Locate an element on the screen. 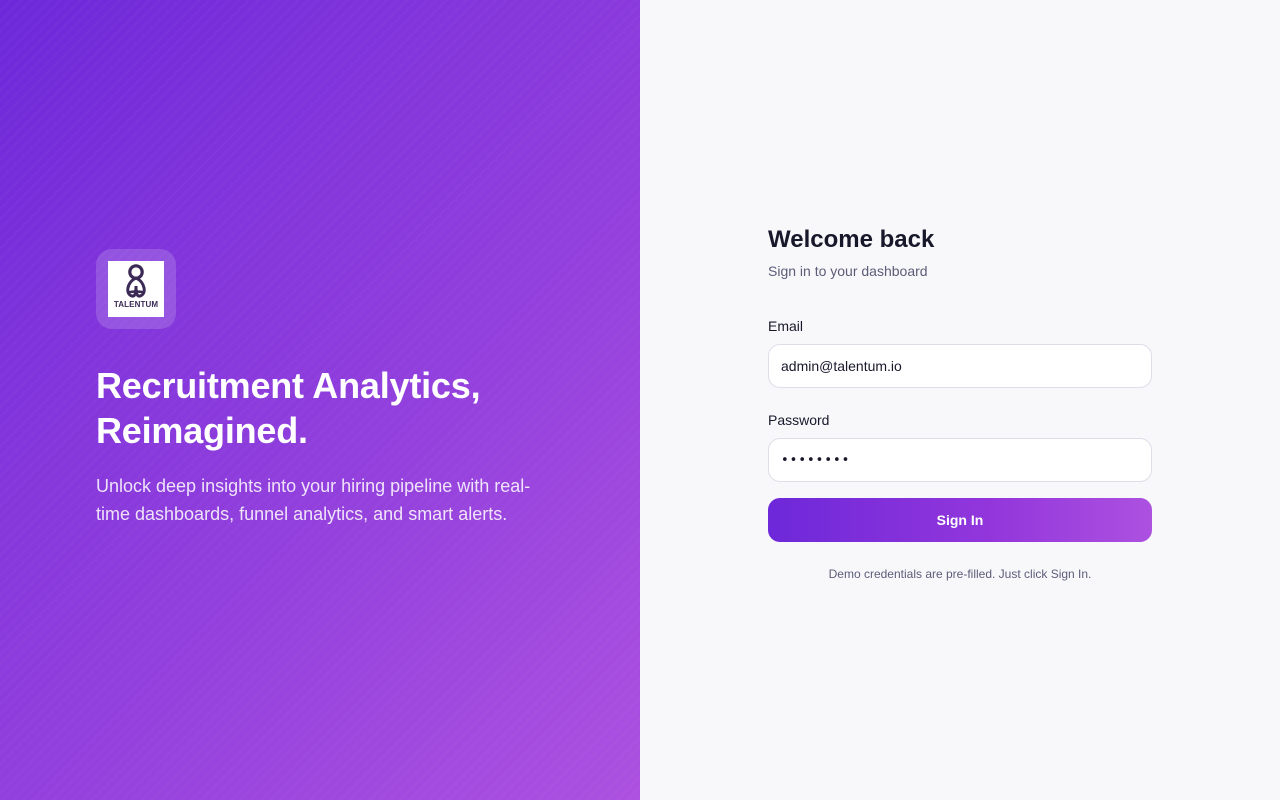 The height and width of the screenshot is (800, 1280). email-label: Email is located at coordinates (786, 326).